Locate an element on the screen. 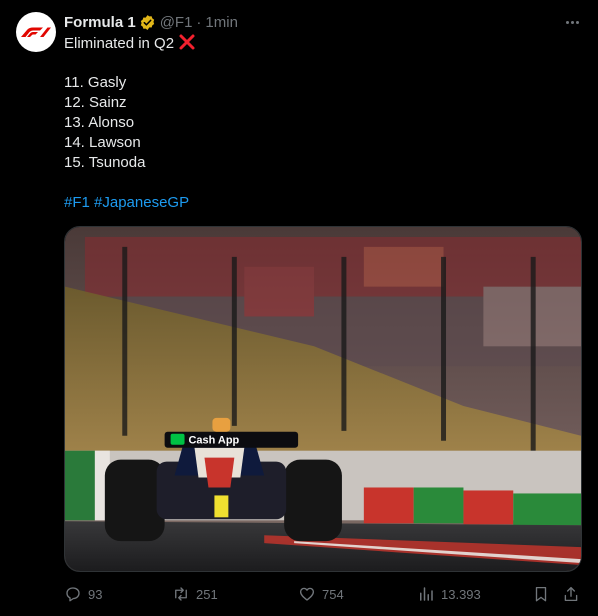 This screenshot has width=598, height=616. bookmark-button is located at coordinates (541, 594).